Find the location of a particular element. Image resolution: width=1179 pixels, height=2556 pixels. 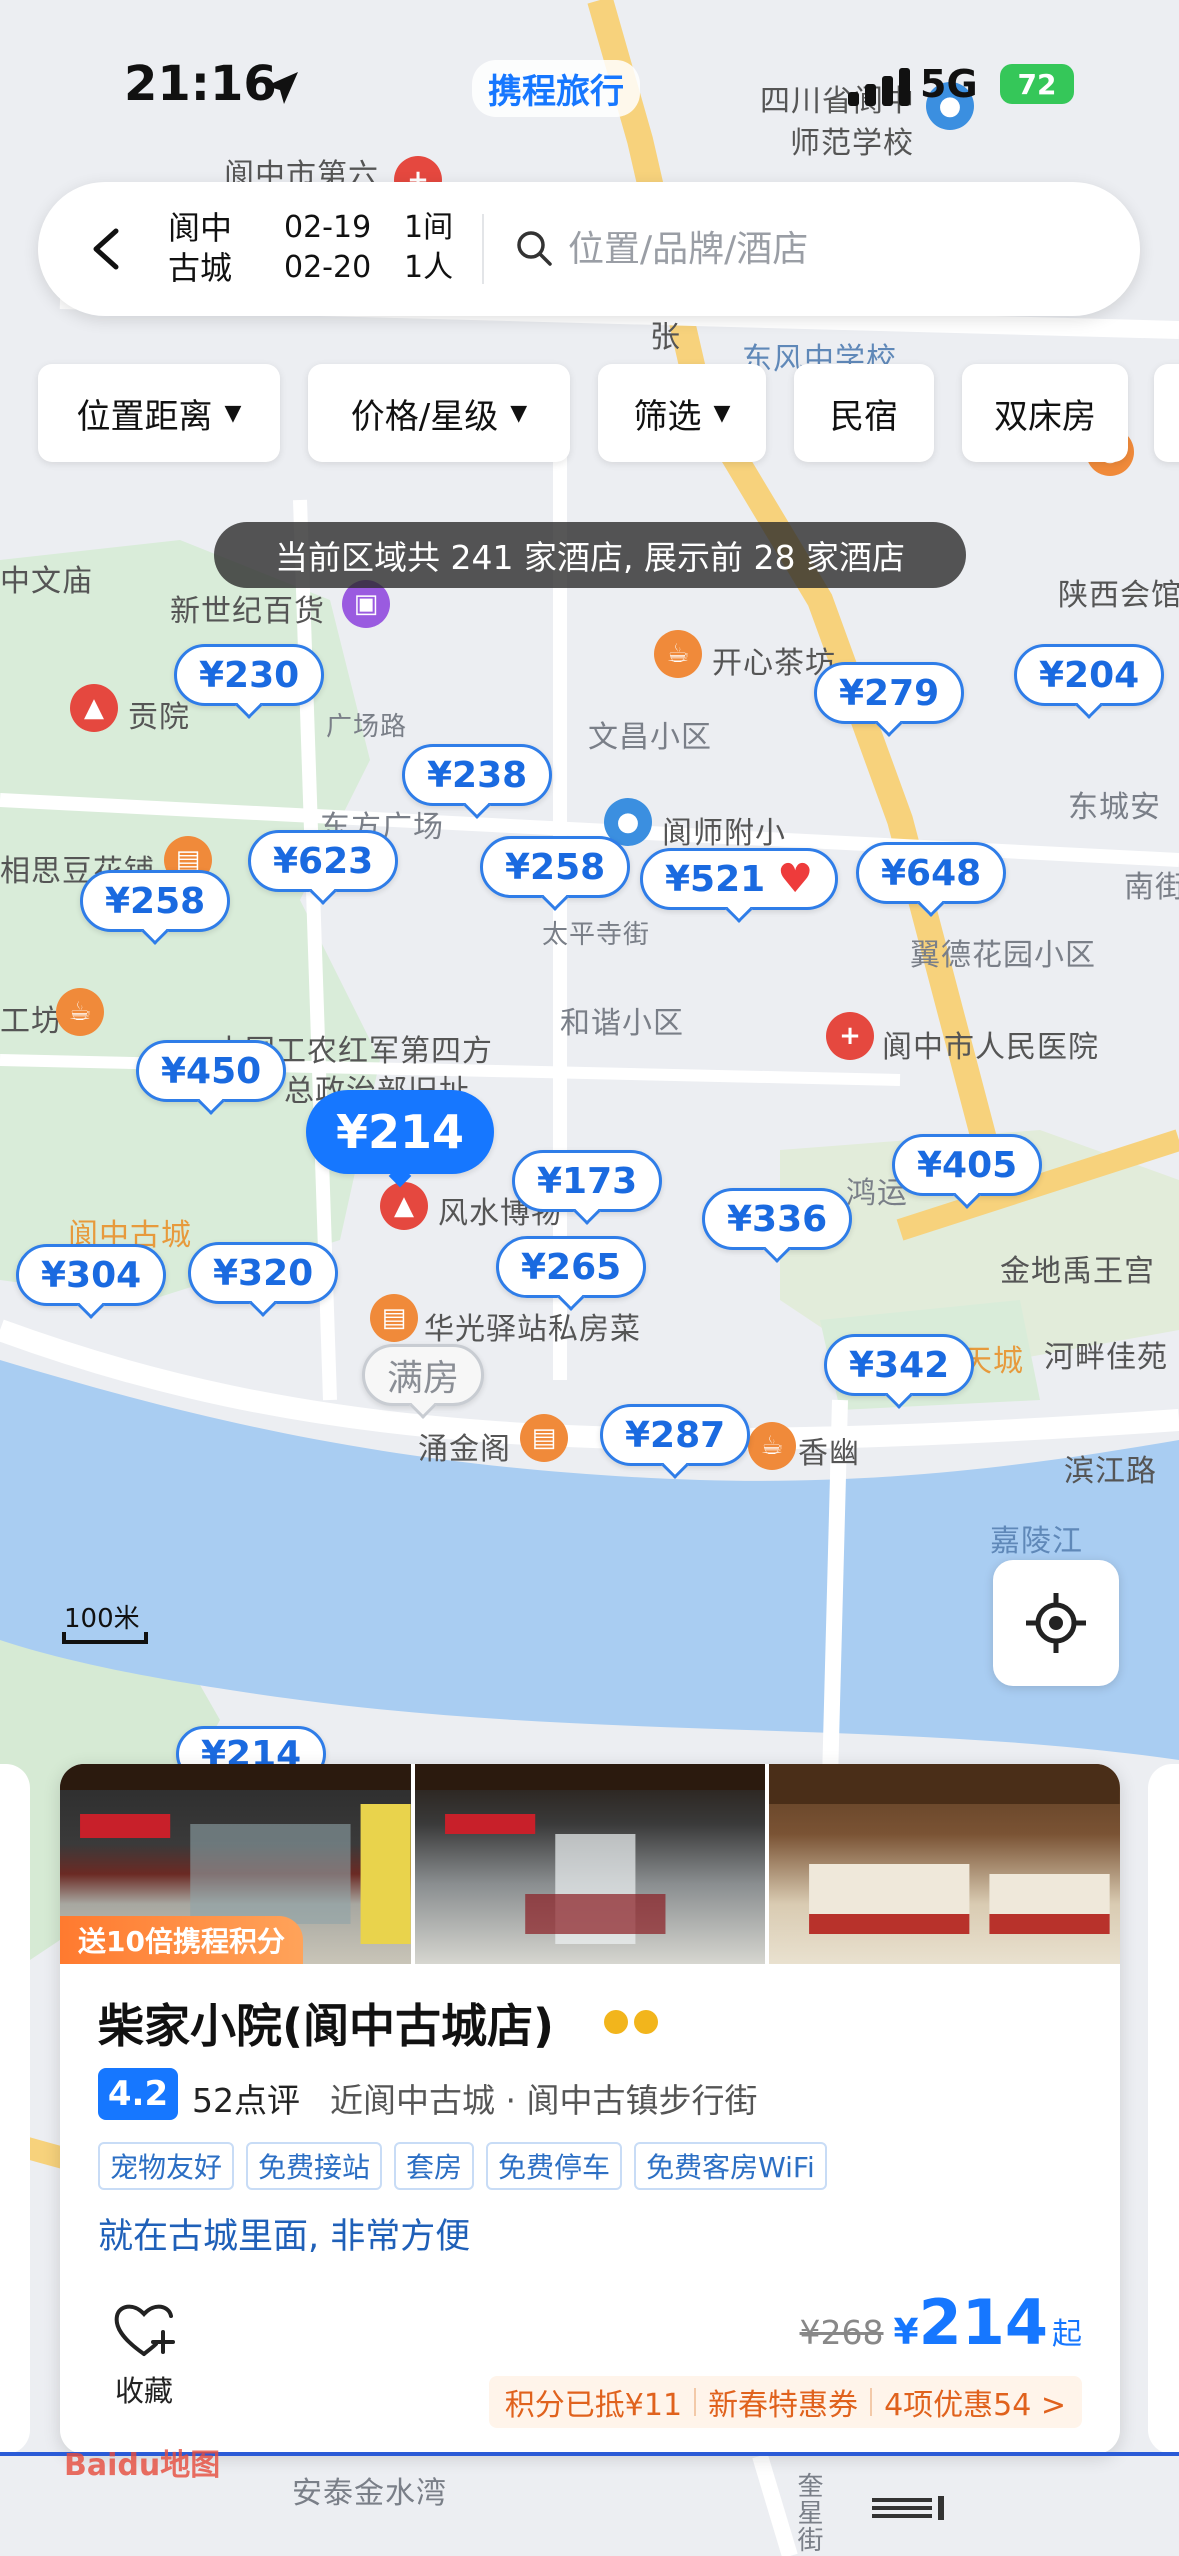

city-selector: 阆中 古城 is located at coordinates (200, 248).